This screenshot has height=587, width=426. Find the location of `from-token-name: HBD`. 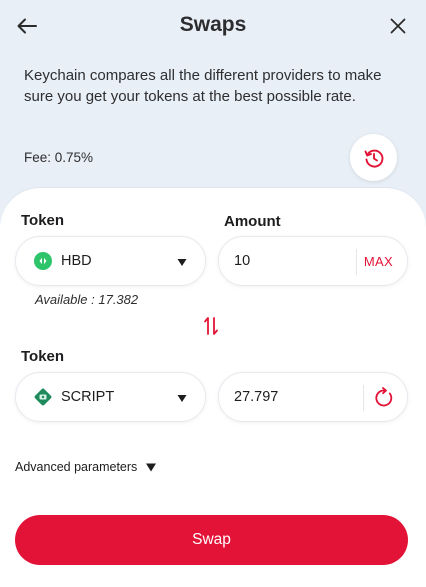

from-token-name: HBD is located at coordinates (76, 261).